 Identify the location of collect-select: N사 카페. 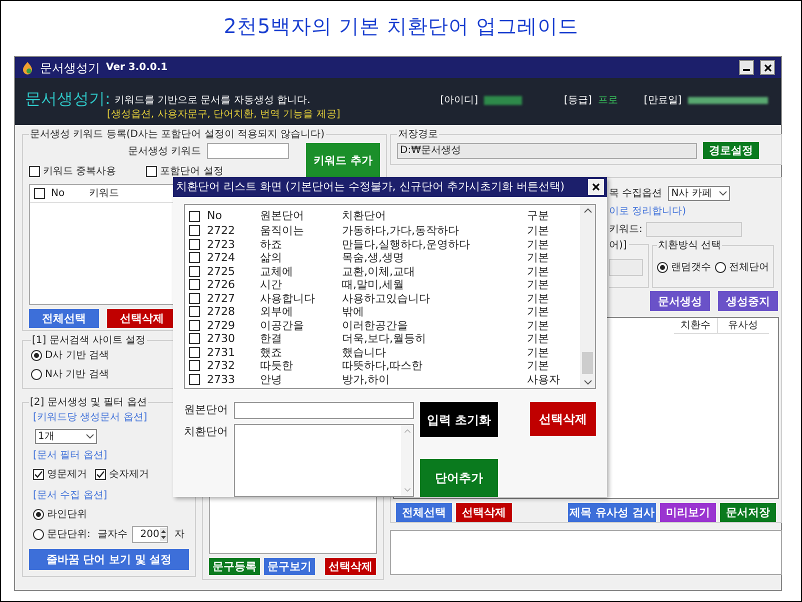
(699, 193).